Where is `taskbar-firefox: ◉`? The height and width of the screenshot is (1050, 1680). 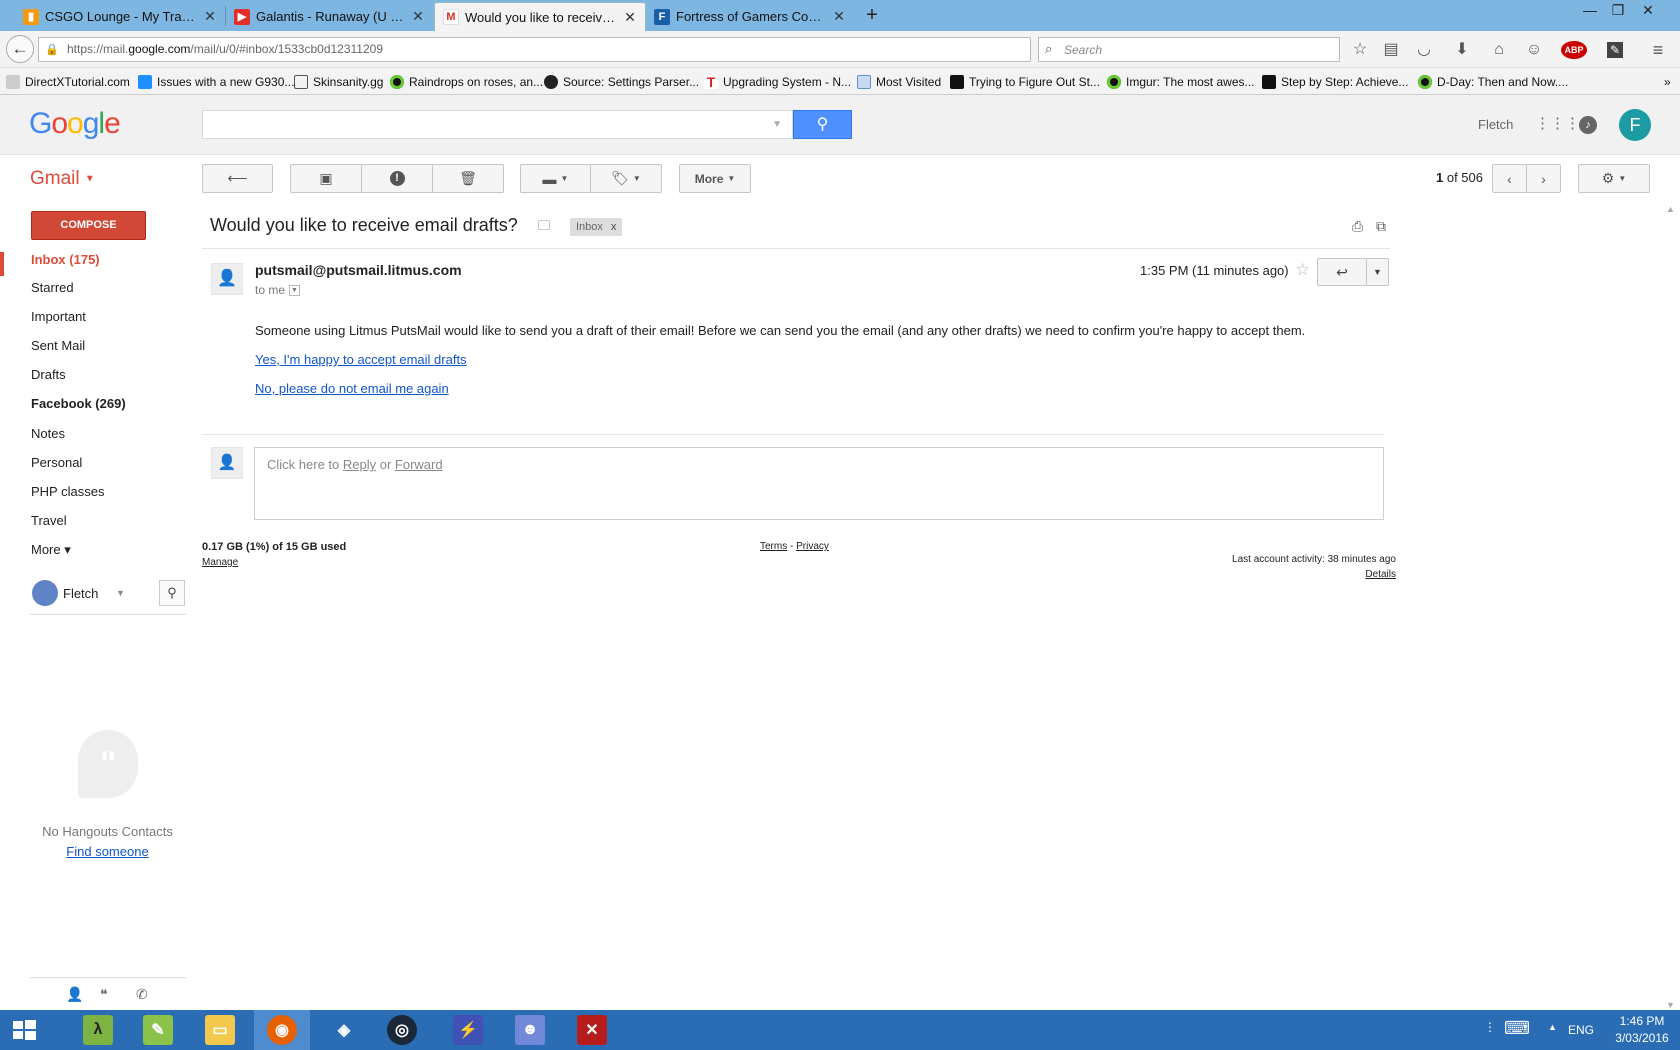
taskbar-firefox: ◉ is located at coordinates (282, 1030).